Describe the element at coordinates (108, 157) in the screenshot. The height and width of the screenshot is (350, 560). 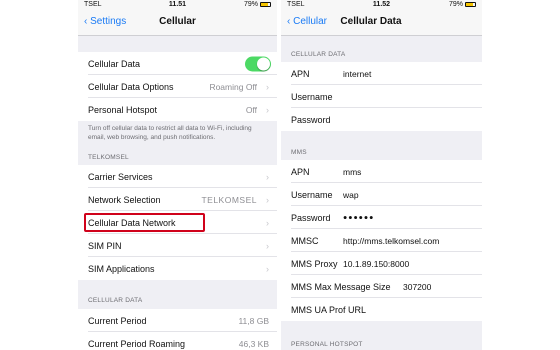
I see `section-header-carrier: TELKOMSEL` at that location.